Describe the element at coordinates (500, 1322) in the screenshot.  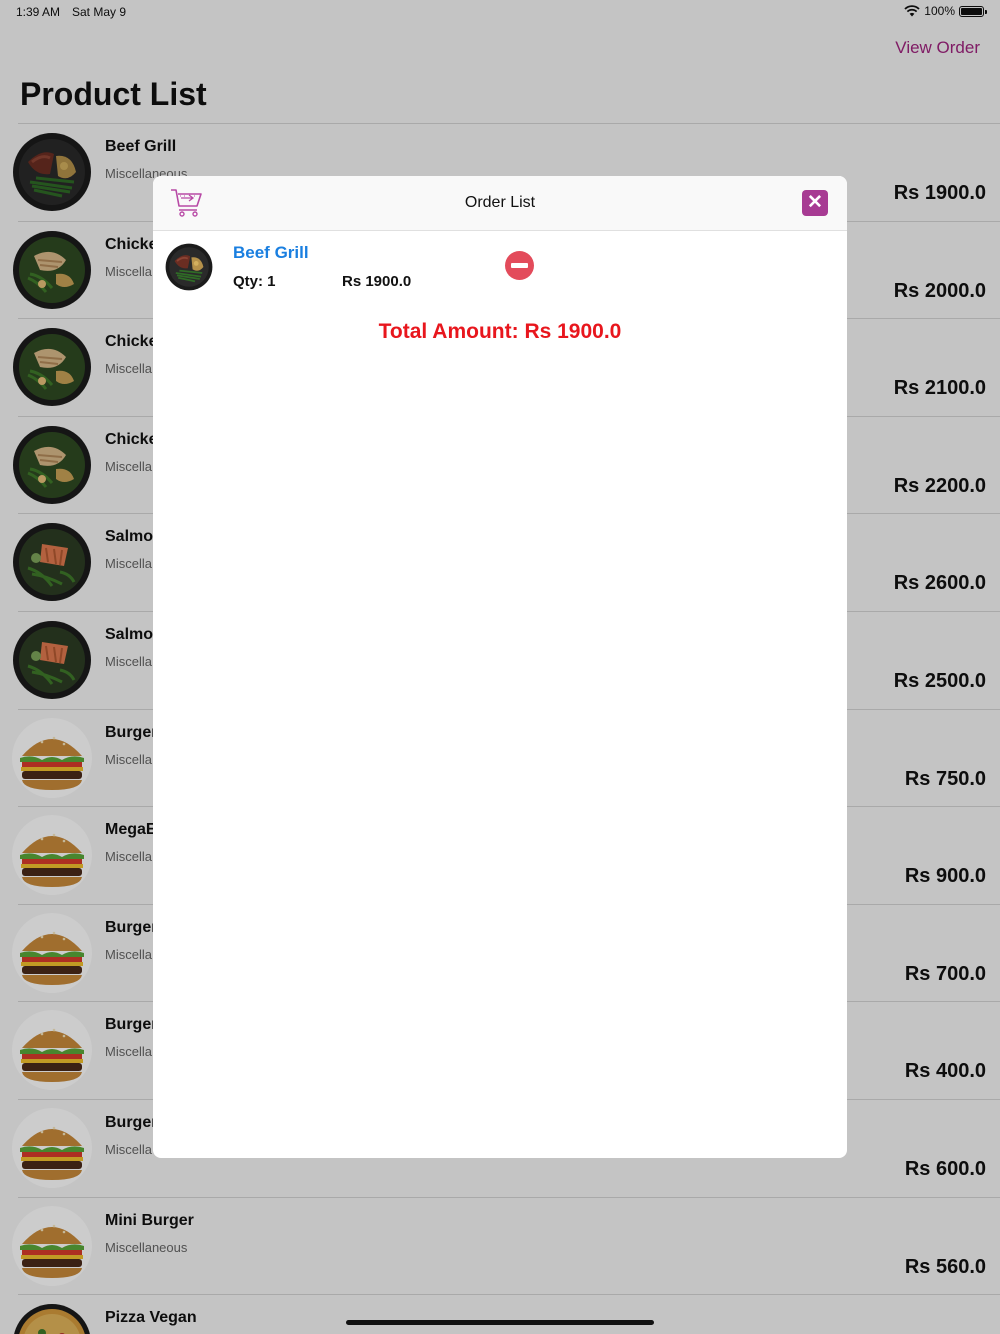
I see `home-indicator` at that location.